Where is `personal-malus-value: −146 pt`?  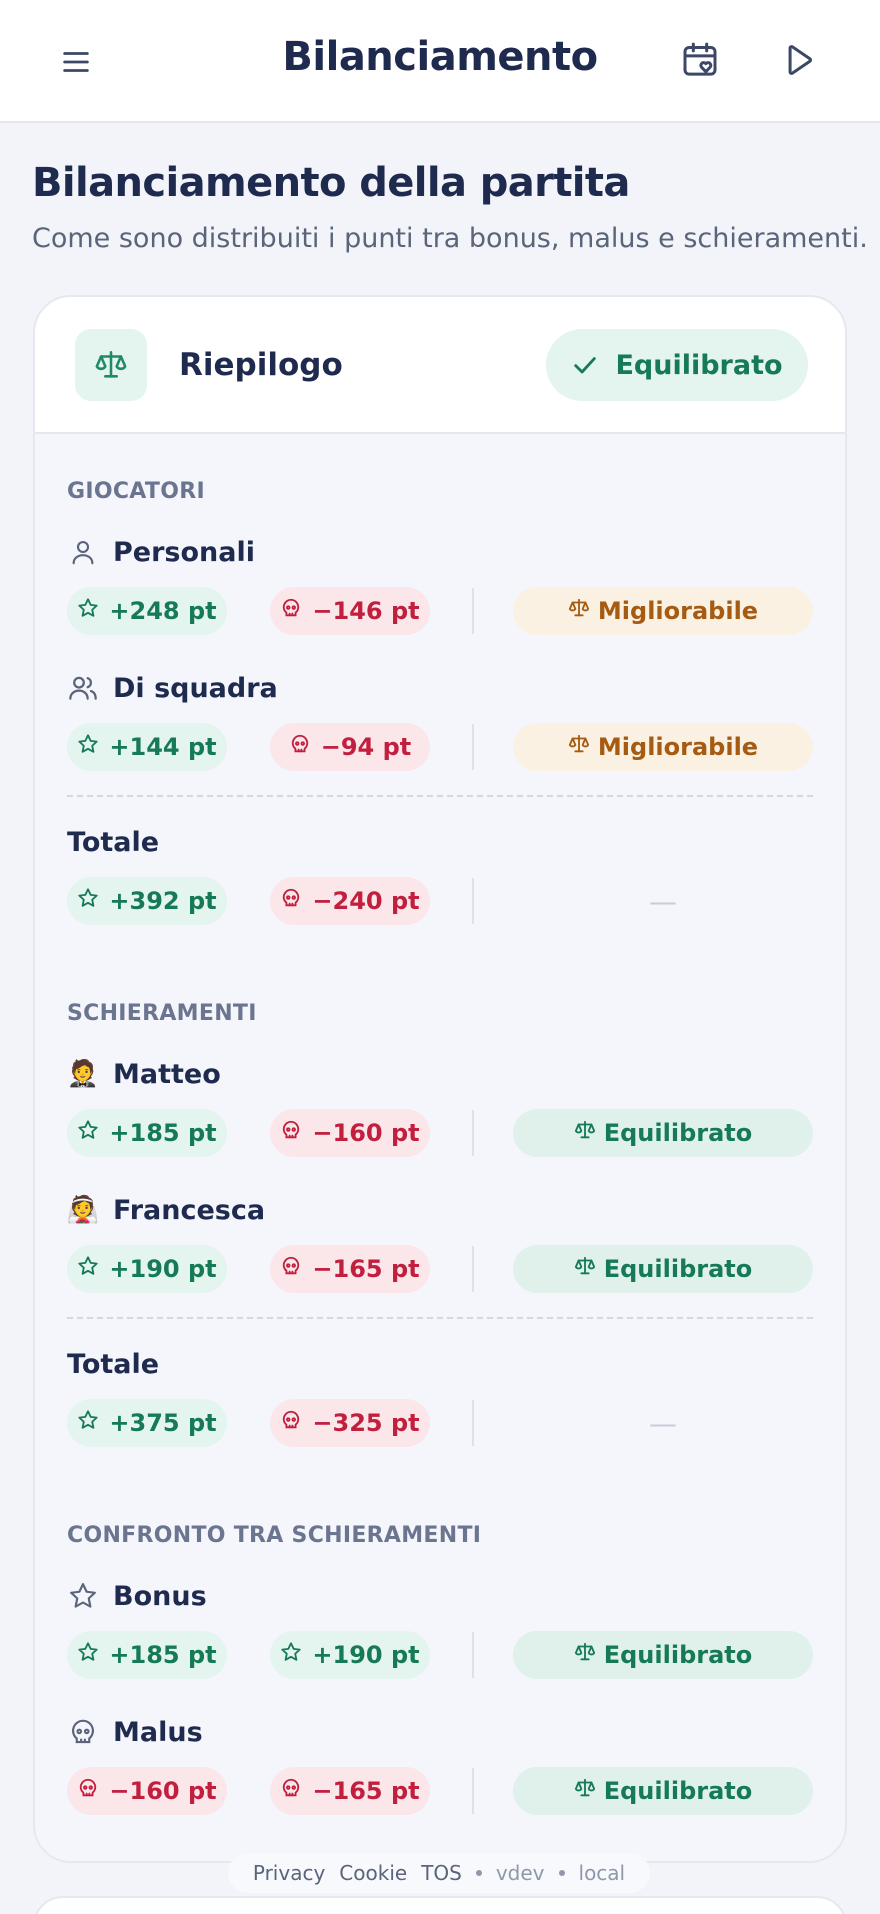 personal-malus-value: −146 pt is located at coordinates (366, 611).